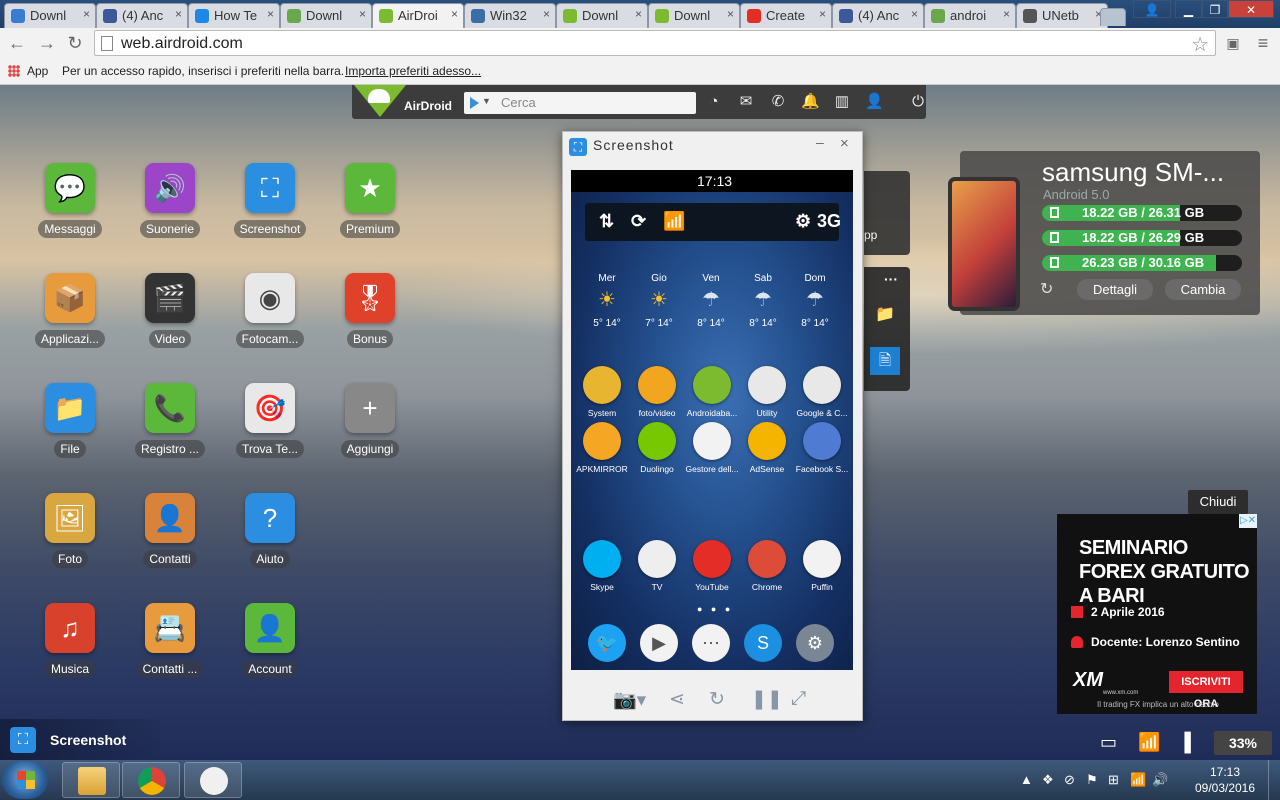 This screenshot has width=1280, height=800. Describe the element at coordinates (1046, 289) in the screenshot. I see `refresh-icon: ↻` at that location.